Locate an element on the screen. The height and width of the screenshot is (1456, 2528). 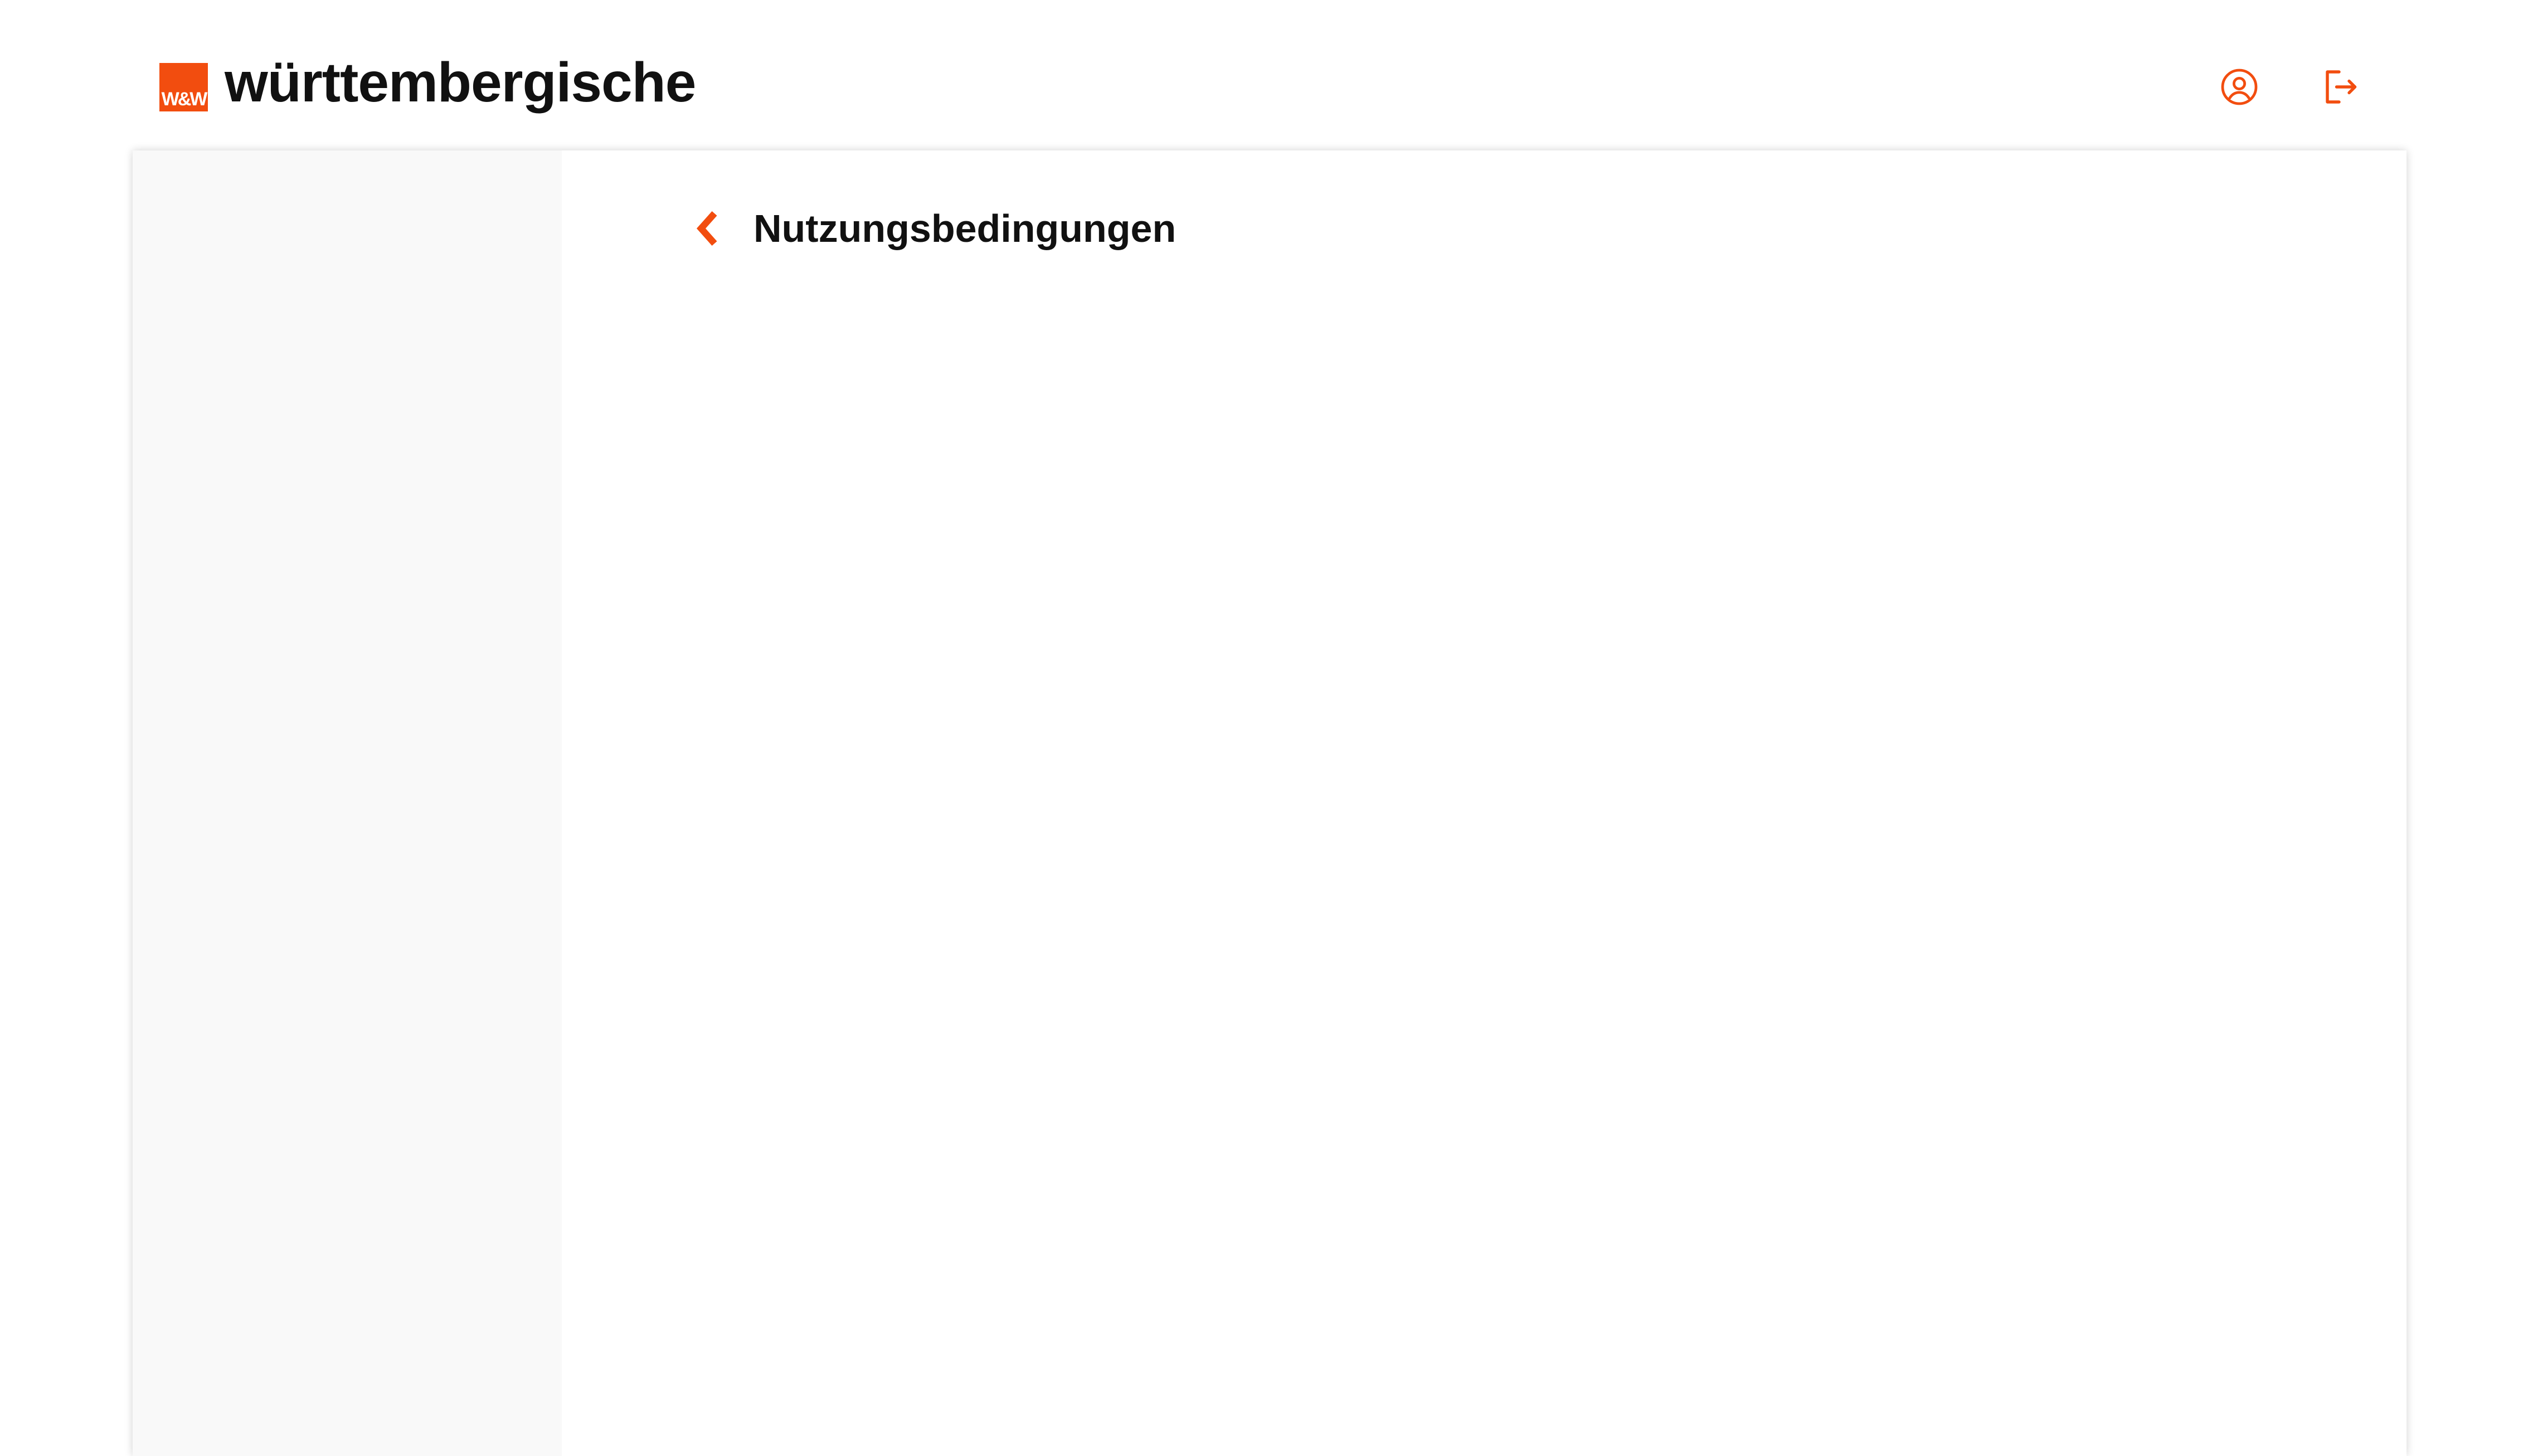
logout-icon is located at coordinates (2341, 87).